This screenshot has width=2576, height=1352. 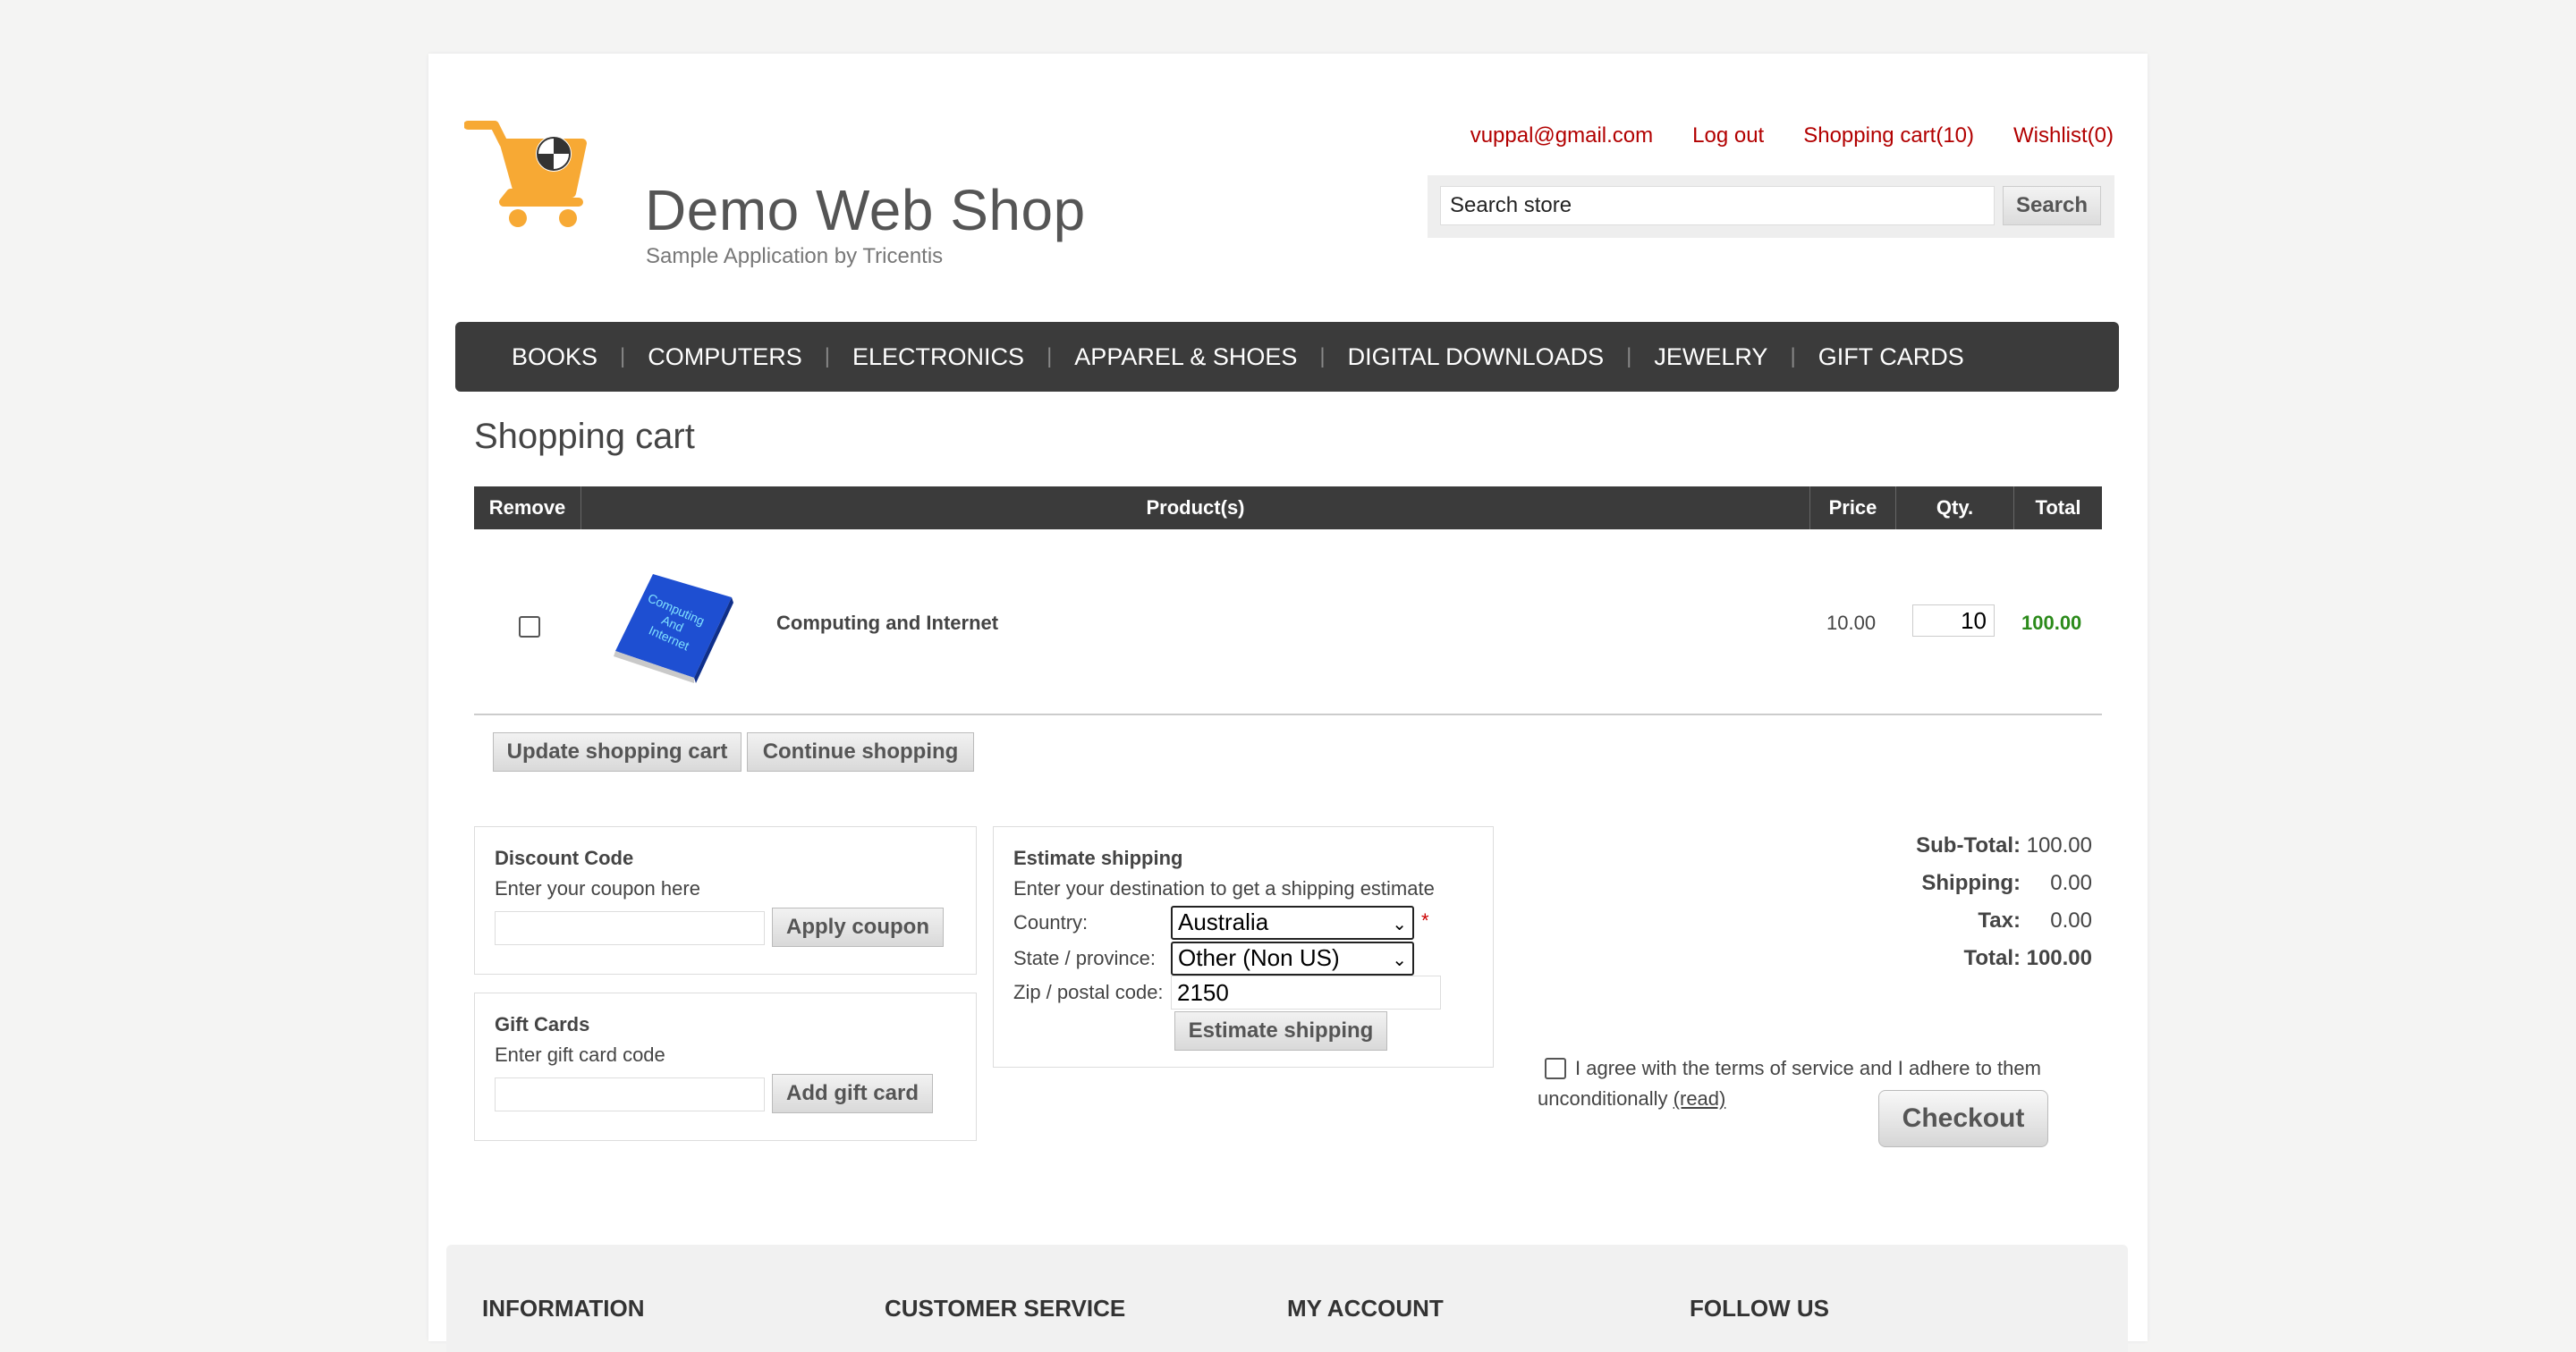 I want to click on apply-coupon-button: Apply coupon, so click(x=858, y=927).